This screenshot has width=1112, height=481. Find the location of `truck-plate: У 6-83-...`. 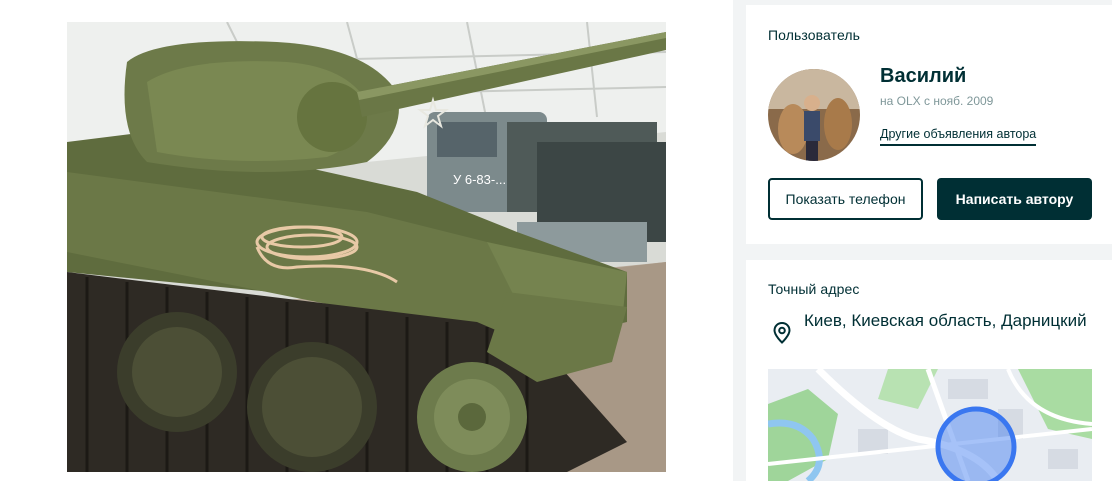

truck-plate: У 6-83-... is located at coordinates (479, 179).